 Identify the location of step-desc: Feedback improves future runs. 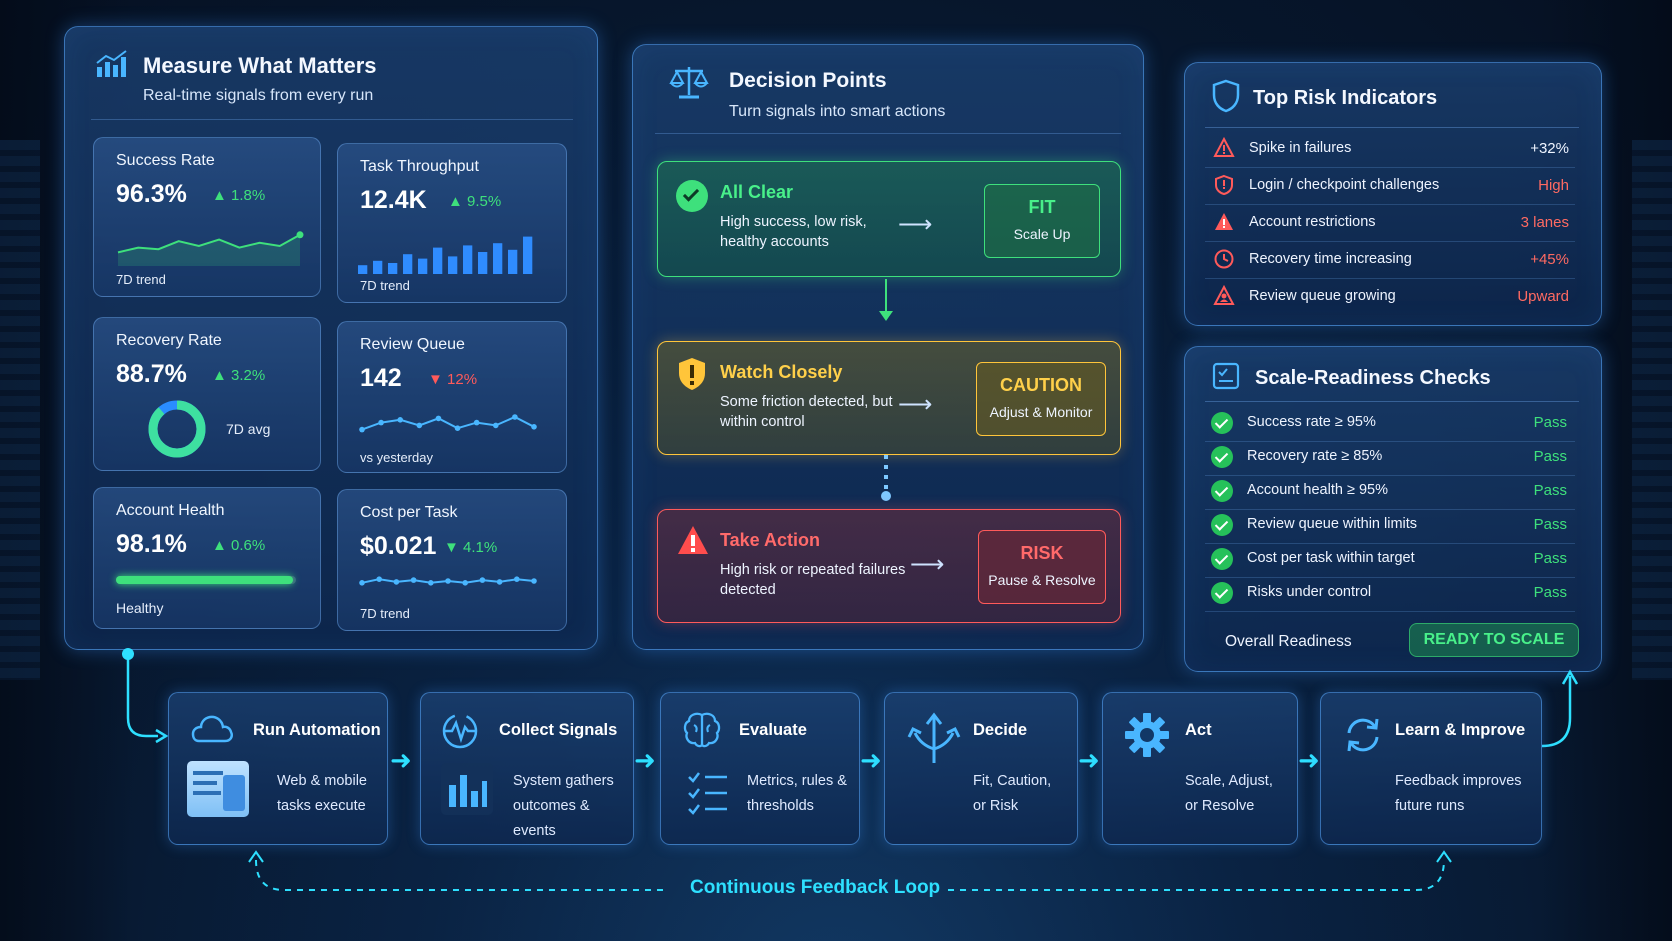
(1458, 793).